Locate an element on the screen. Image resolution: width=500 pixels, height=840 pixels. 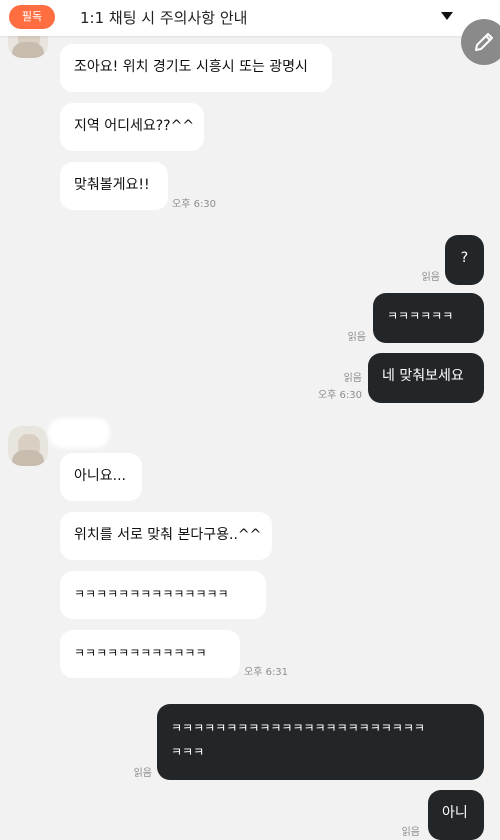
message-bubble-outgoing: ㅋㅋㅋㅋㅋㅋㅋㅋㅋㅋㅋㅋㅋㅋㅋㅋㅋㅋㅋㅋㅋㅋㅋ ㅋㅋㅋ is located at coordinates (320, 742).